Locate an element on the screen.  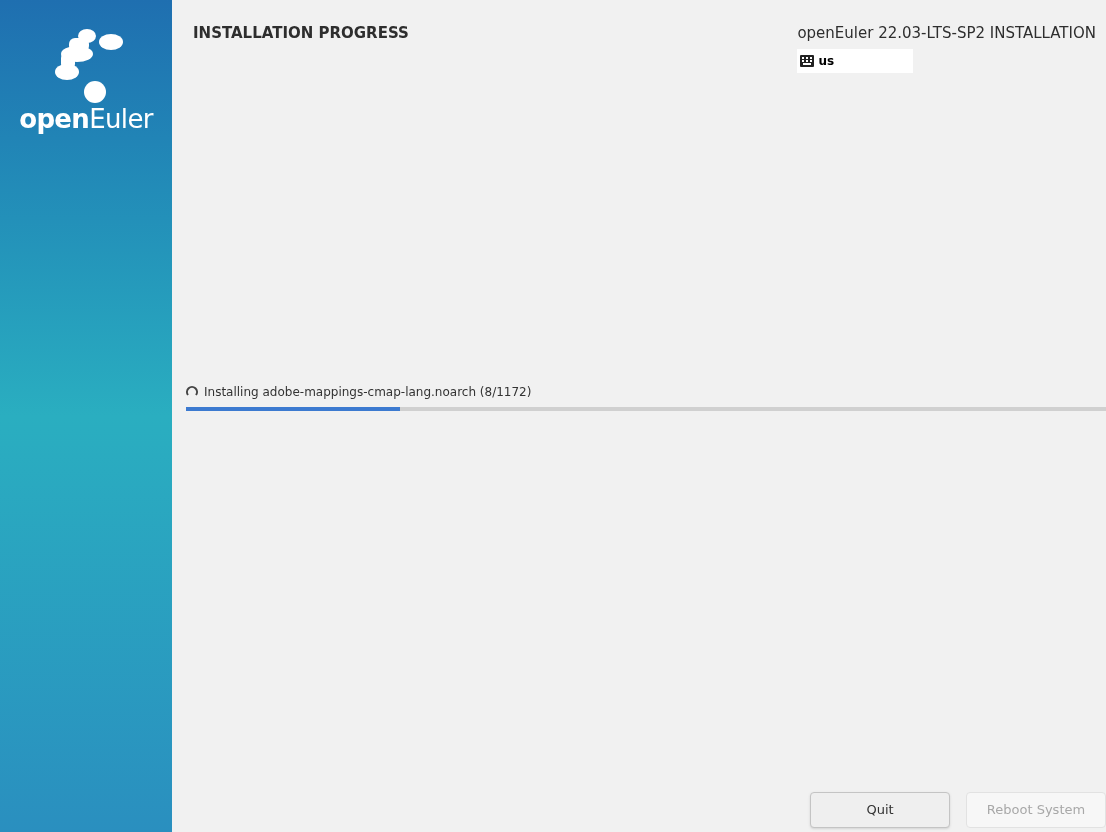
keyboard-layout-indicator: us is located at coordinates (855, 60).